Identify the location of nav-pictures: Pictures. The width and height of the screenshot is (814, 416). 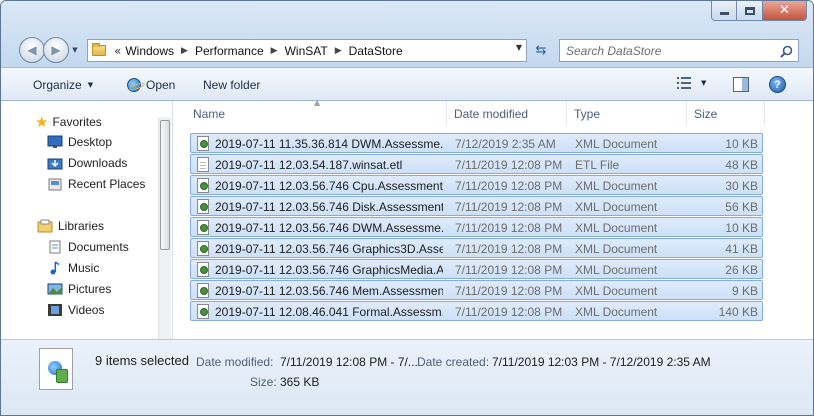
(79, 289).